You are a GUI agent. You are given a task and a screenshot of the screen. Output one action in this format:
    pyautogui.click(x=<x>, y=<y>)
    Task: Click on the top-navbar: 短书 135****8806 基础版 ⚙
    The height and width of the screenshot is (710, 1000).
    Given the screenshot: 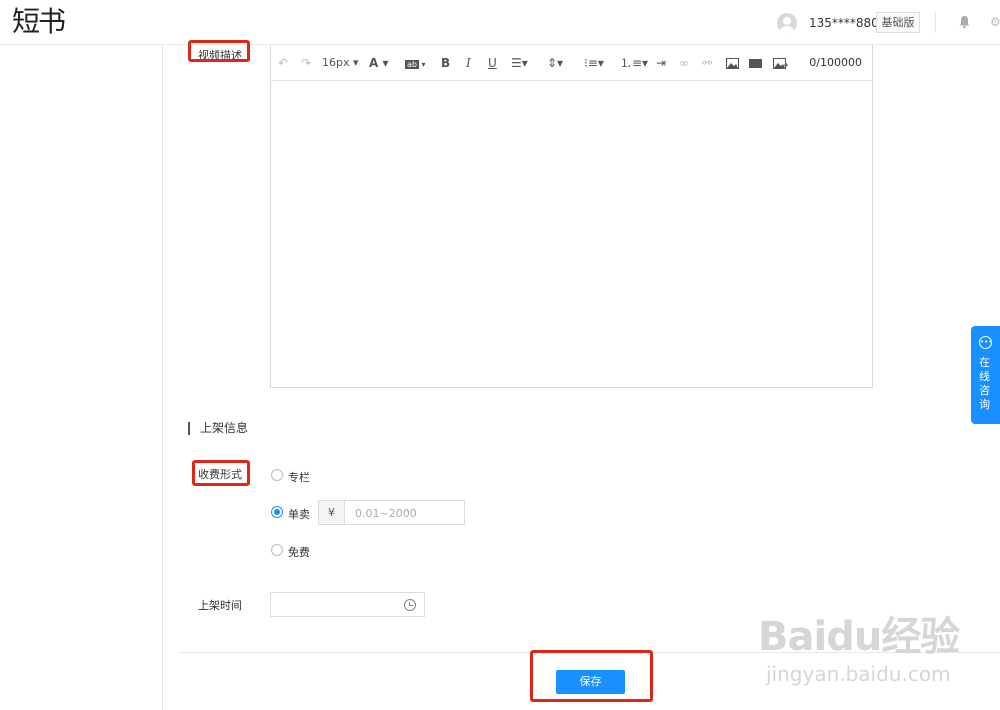 What is the action you would take?
    pyautogui.click(x=500, y=22)
    